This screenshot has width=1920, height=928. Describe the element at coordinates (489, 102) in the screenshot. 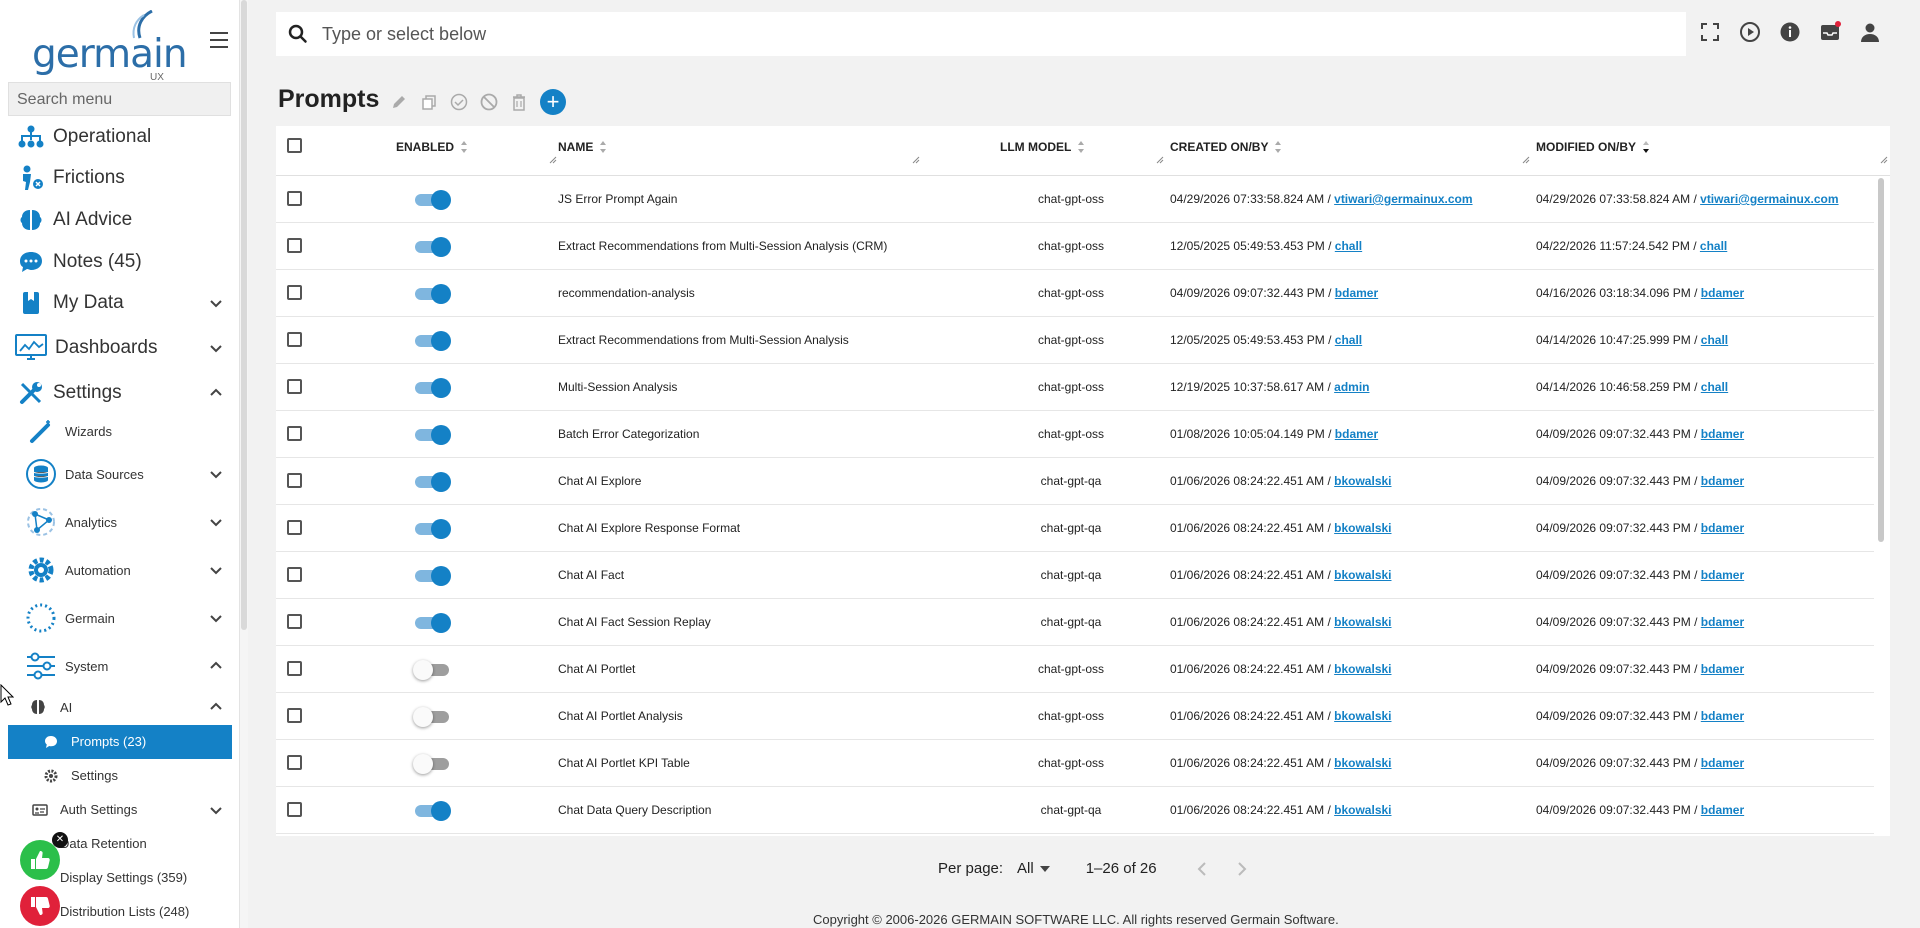

I see `disable-icon` at that location.